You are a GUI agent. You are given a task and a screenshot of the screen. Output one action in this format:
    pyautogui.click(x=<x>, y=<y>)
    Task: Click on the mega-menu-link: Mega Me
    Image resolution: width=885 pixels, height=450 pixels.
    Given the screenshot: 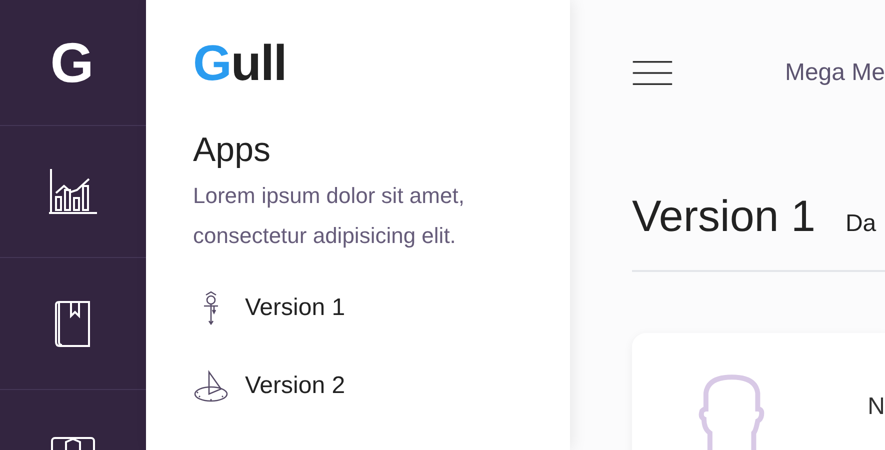 What is the action you would take?
    pyautogui.click(x=834, y=73)
    